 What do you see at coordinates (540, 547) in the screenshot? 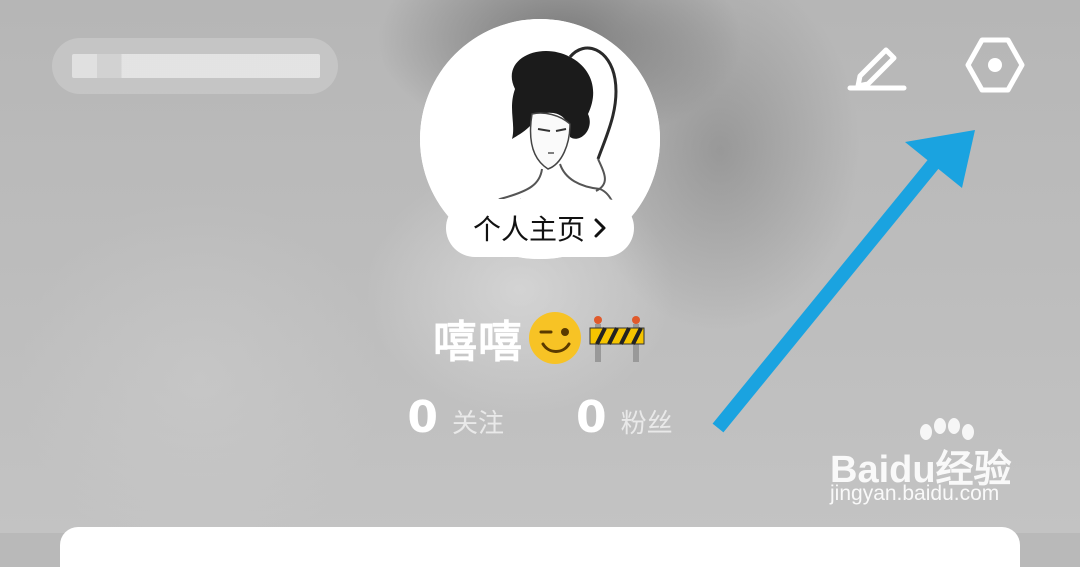
I see `content-card` at bounding box center [540, 547].